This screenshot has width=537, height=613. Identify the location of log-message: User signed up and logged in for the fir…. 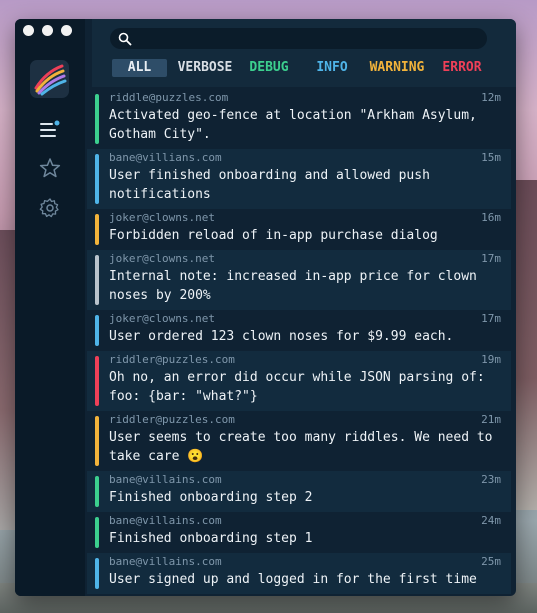
(293, 579).